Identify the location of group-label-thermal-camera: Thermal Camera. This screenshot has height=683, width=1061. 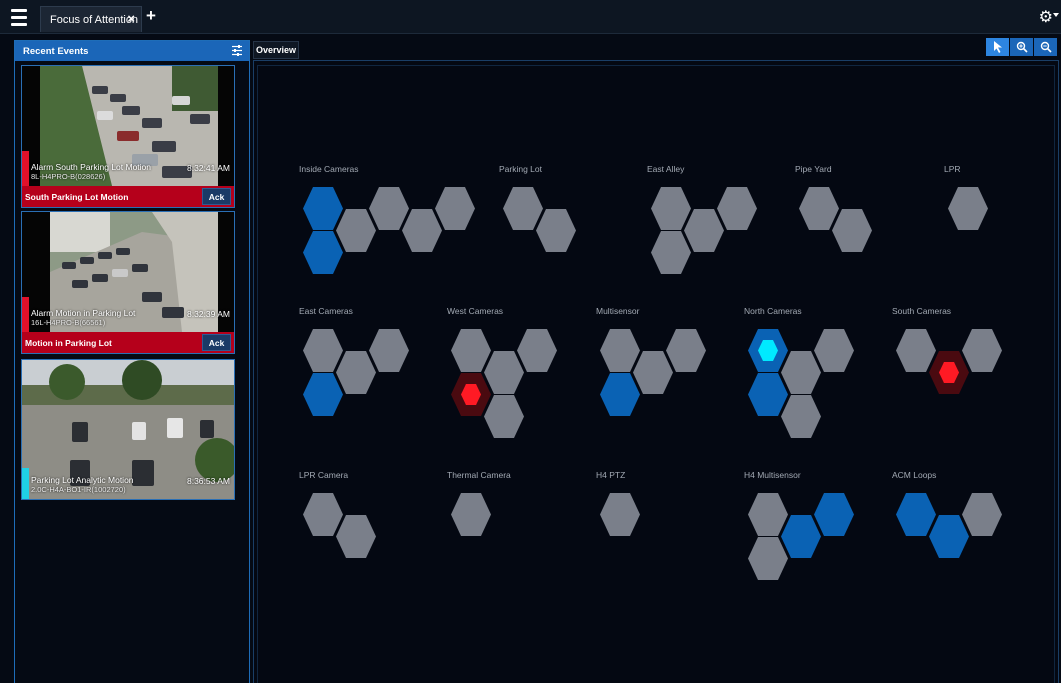
(479, 475).